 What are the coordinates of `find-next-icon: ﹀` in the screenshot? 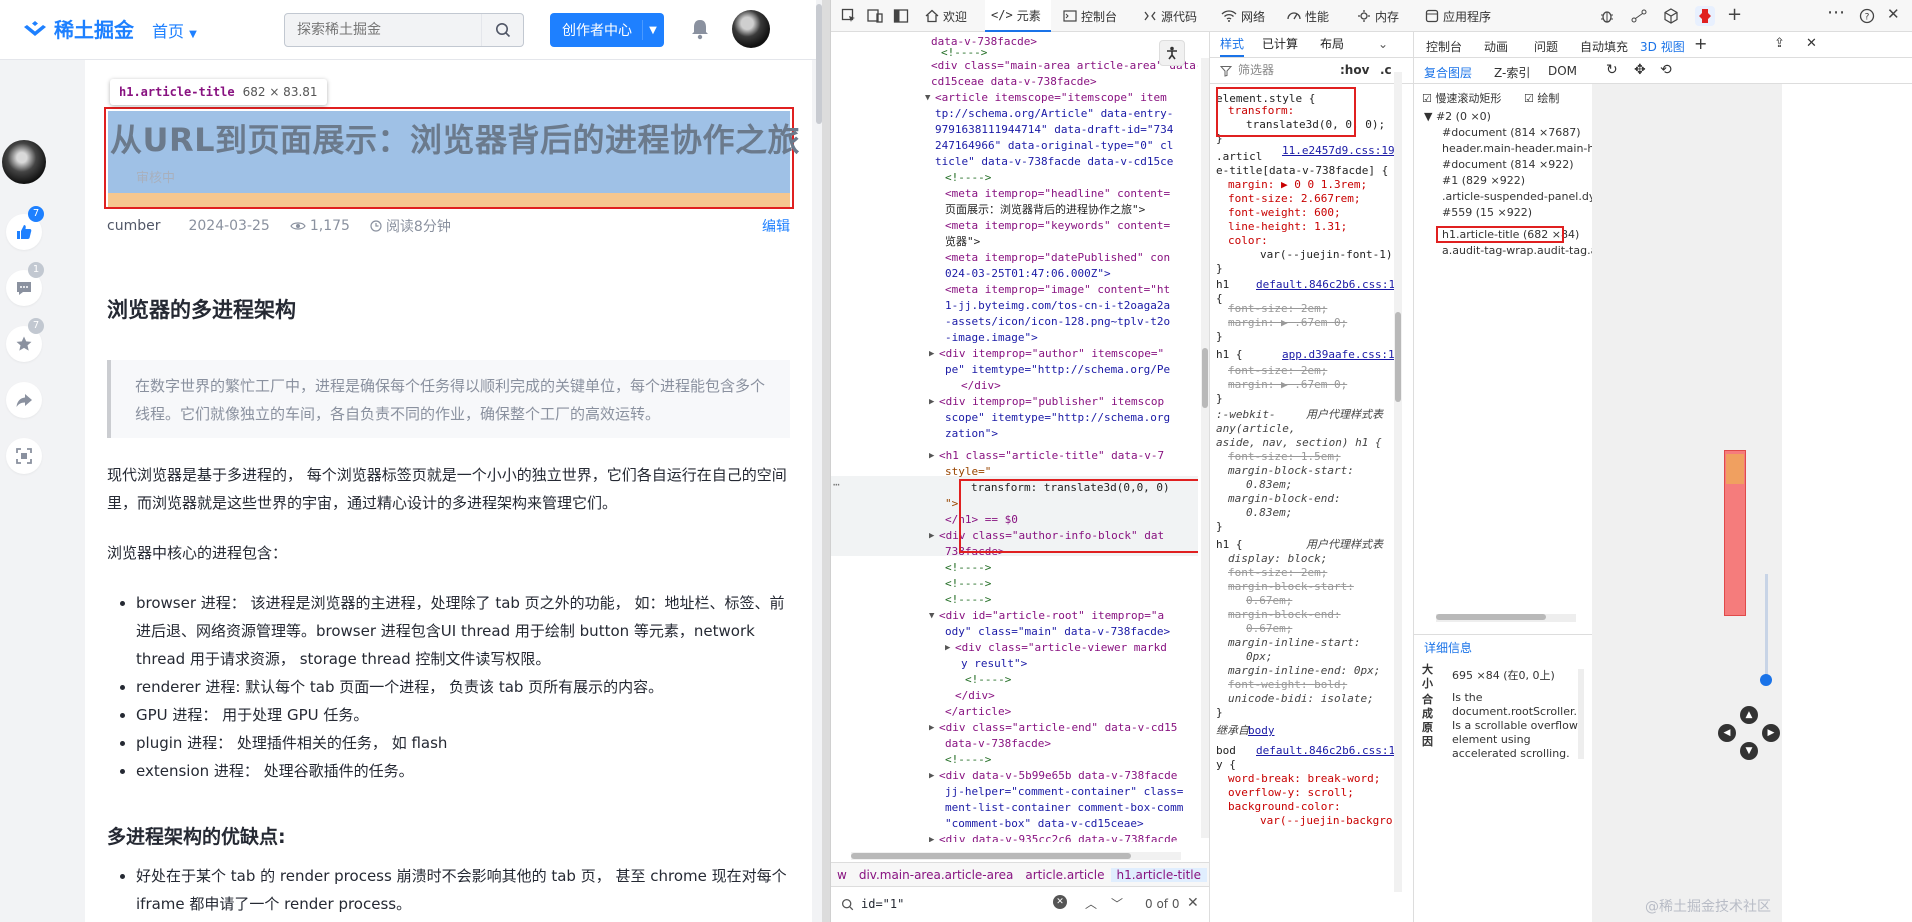 It's located at (1117, 903).